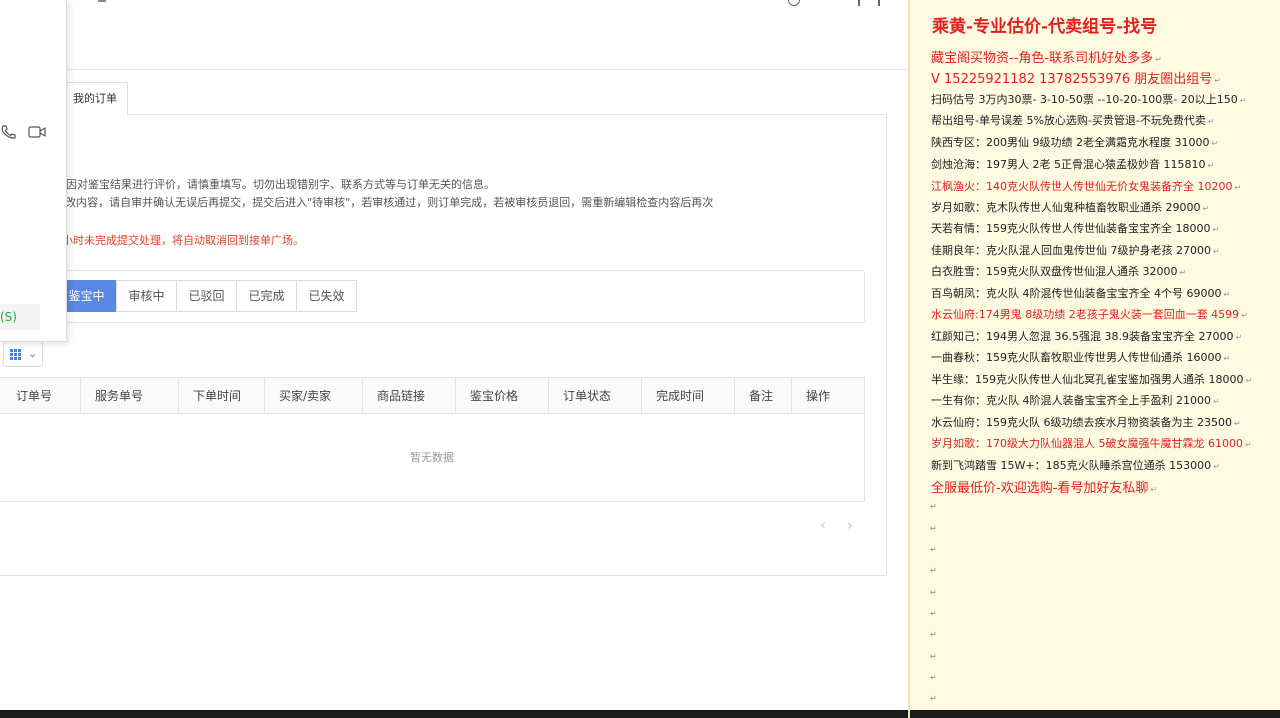 This screenshot has height=718, width=1280. I want to click on pagination-prev-button: ‹, so click(823, 525).